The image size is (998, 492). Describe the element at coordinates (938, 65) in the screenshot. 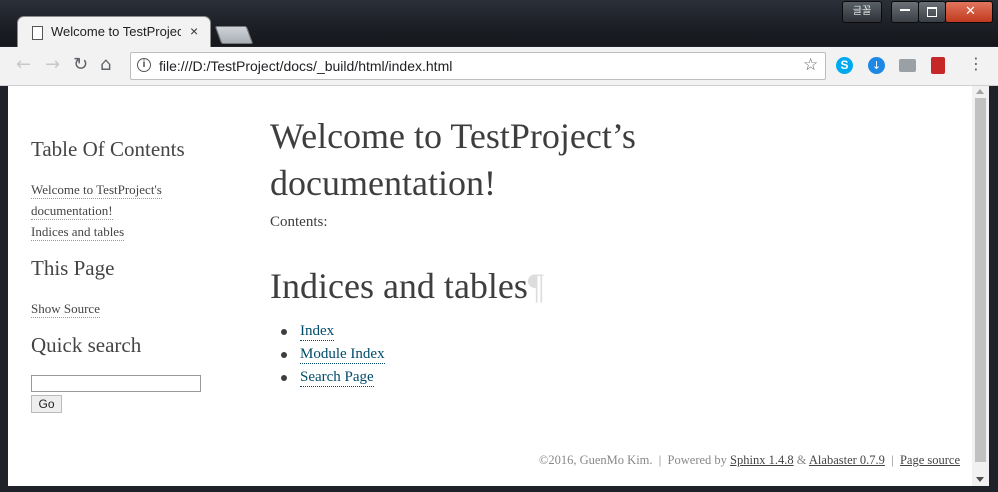

I see `book-extension-icon` at that location.